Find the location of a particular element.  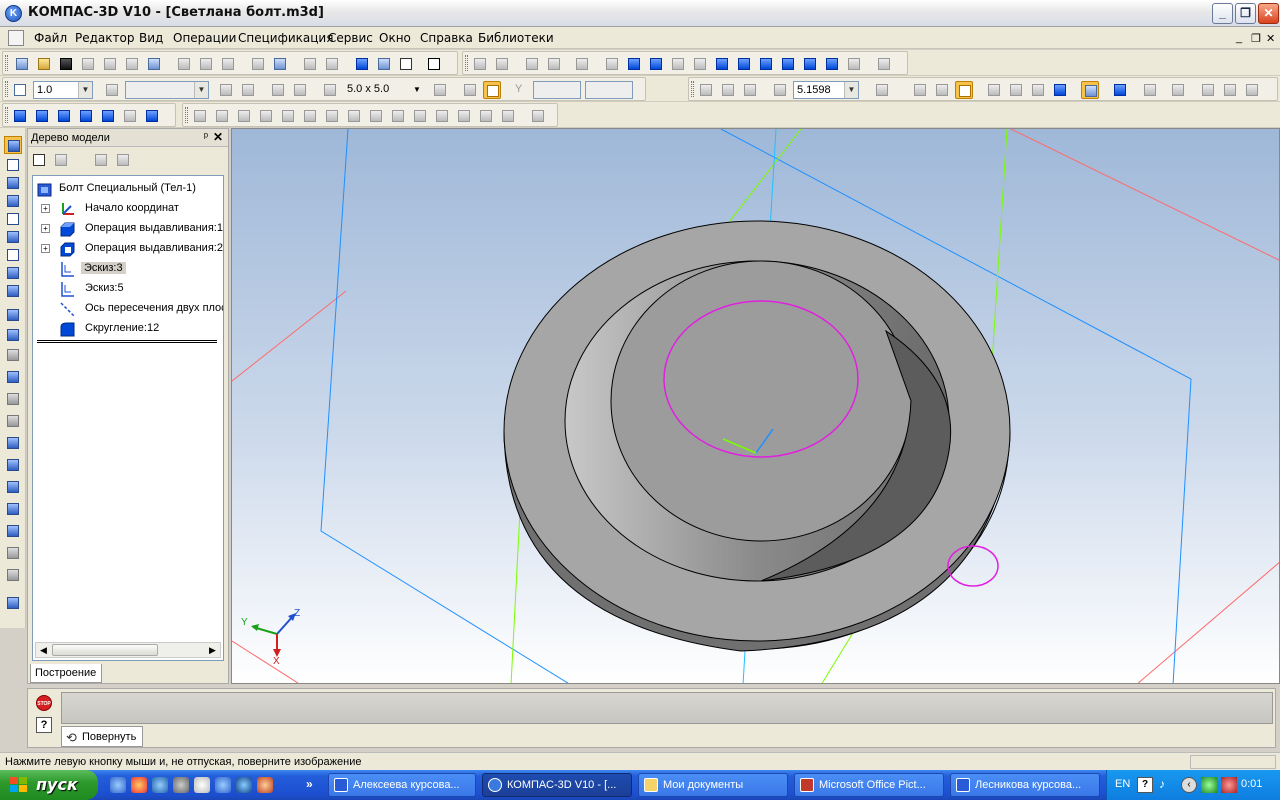

close-icon: ✕ is located at coordinates (218, 137).